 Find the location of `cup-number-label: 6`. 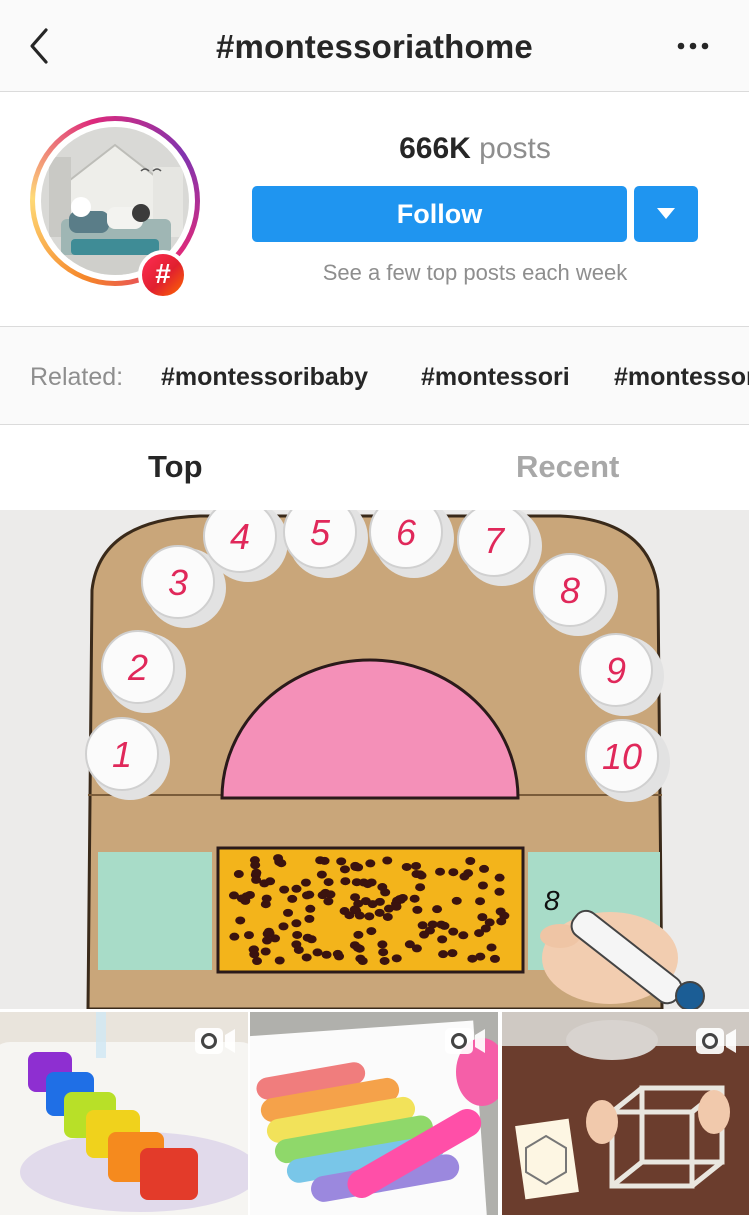

cup-number-label: 6 is located at coordinates (406, 532).